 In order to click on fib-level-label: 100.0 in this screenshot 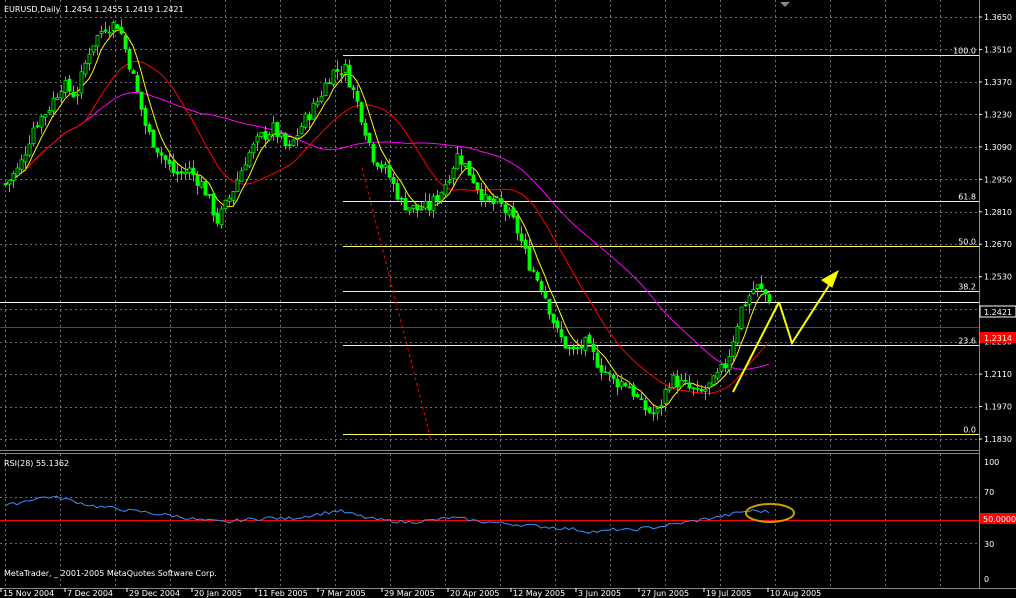, I will do `click(964, 51)`.